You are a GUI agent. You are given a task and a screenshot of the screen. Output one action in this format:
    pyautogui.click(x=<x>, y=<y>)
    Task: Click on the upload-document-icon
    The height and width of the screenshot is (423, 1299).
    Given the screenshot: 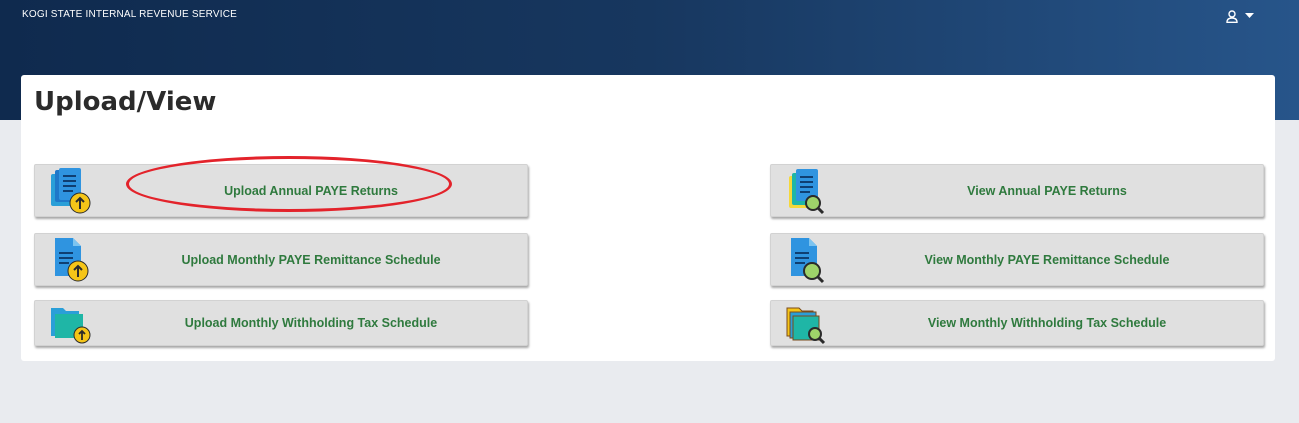 What is the action you would take?
    pyautogui.click(x=70, y=260)
    